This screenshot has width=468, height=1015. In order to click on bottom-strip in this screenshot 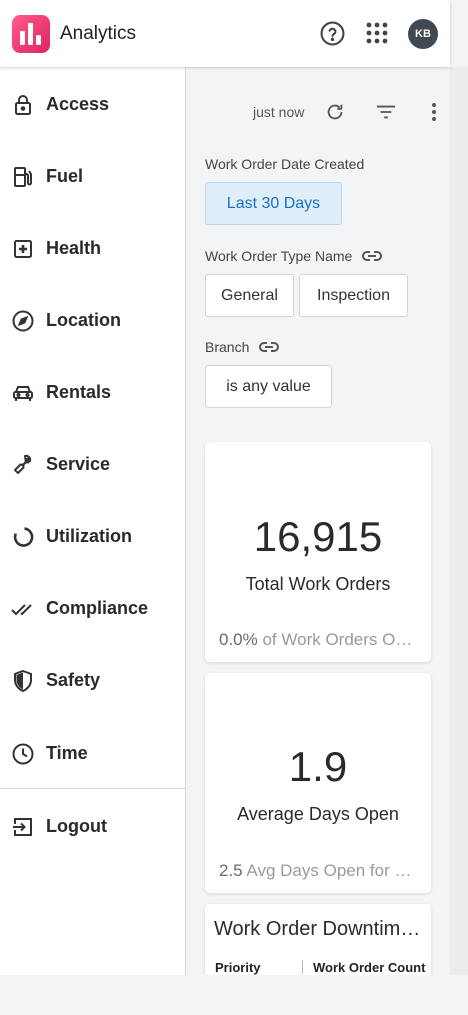, I will do `click(234, 995)`.